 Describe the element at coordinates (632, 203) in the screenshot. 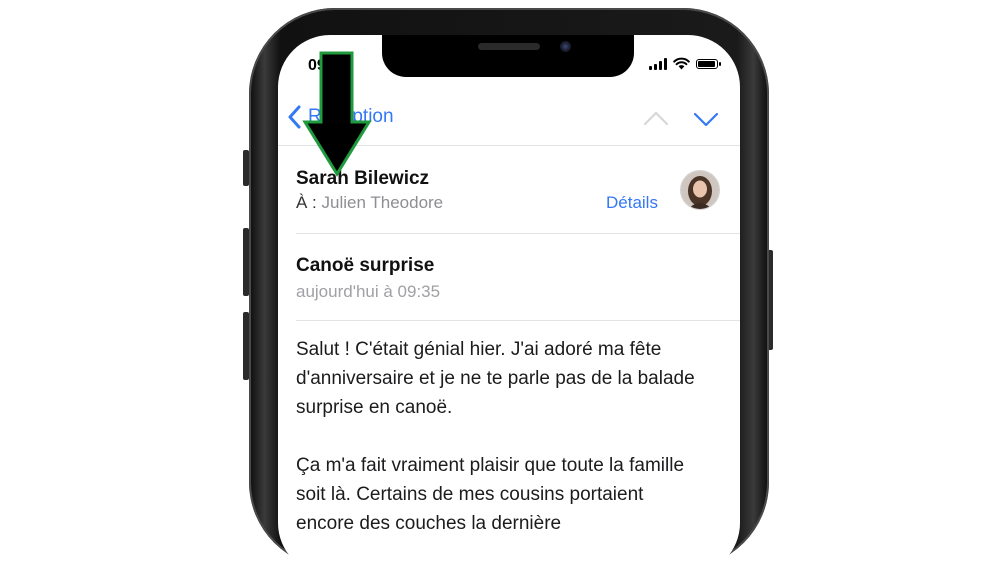

I see `details-link: Détails` at that location.